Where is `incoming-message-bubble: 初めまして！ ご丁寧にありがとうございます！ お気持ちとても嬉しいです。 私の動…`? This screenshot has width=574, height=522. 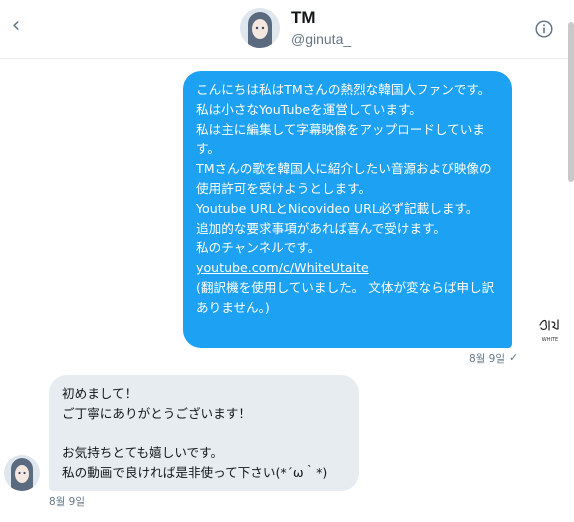
incoming-message-bubble: 初めまして！ ご丁寧にありがとうございます！ お気持ちとても嬉しいです。 私の動… is located at coordinates (204, 433).